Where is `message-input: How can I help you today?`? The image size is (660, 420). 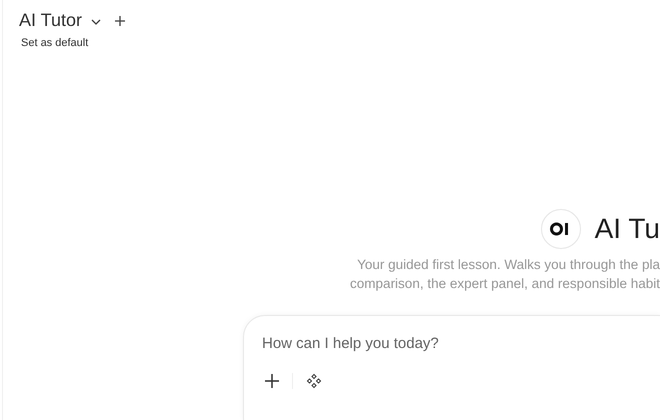
message-input: How can I help you today? is located at coordinates (452, 343).